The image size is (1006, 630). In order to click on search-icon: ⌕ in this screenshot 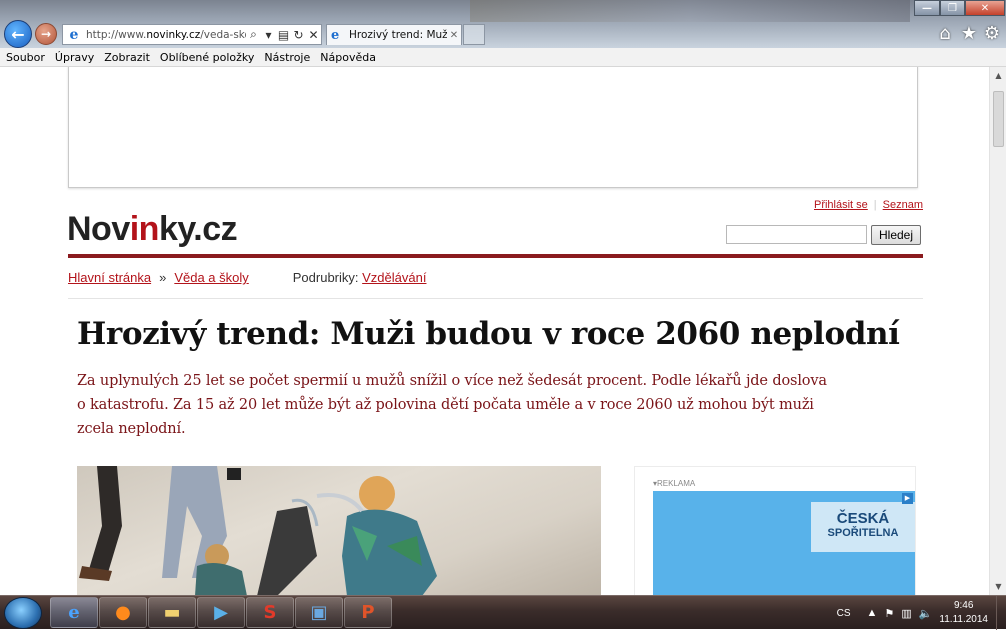, I will do `click(253, 34)`.